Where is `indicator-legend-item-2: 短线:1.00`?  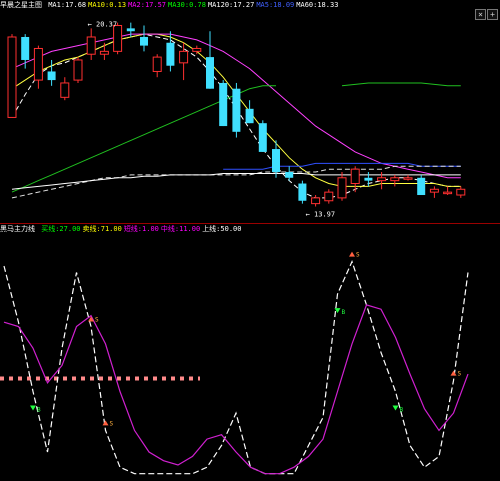 indicator-legend-item-2: 短线:1.00 is located at coordinates (141, 229).